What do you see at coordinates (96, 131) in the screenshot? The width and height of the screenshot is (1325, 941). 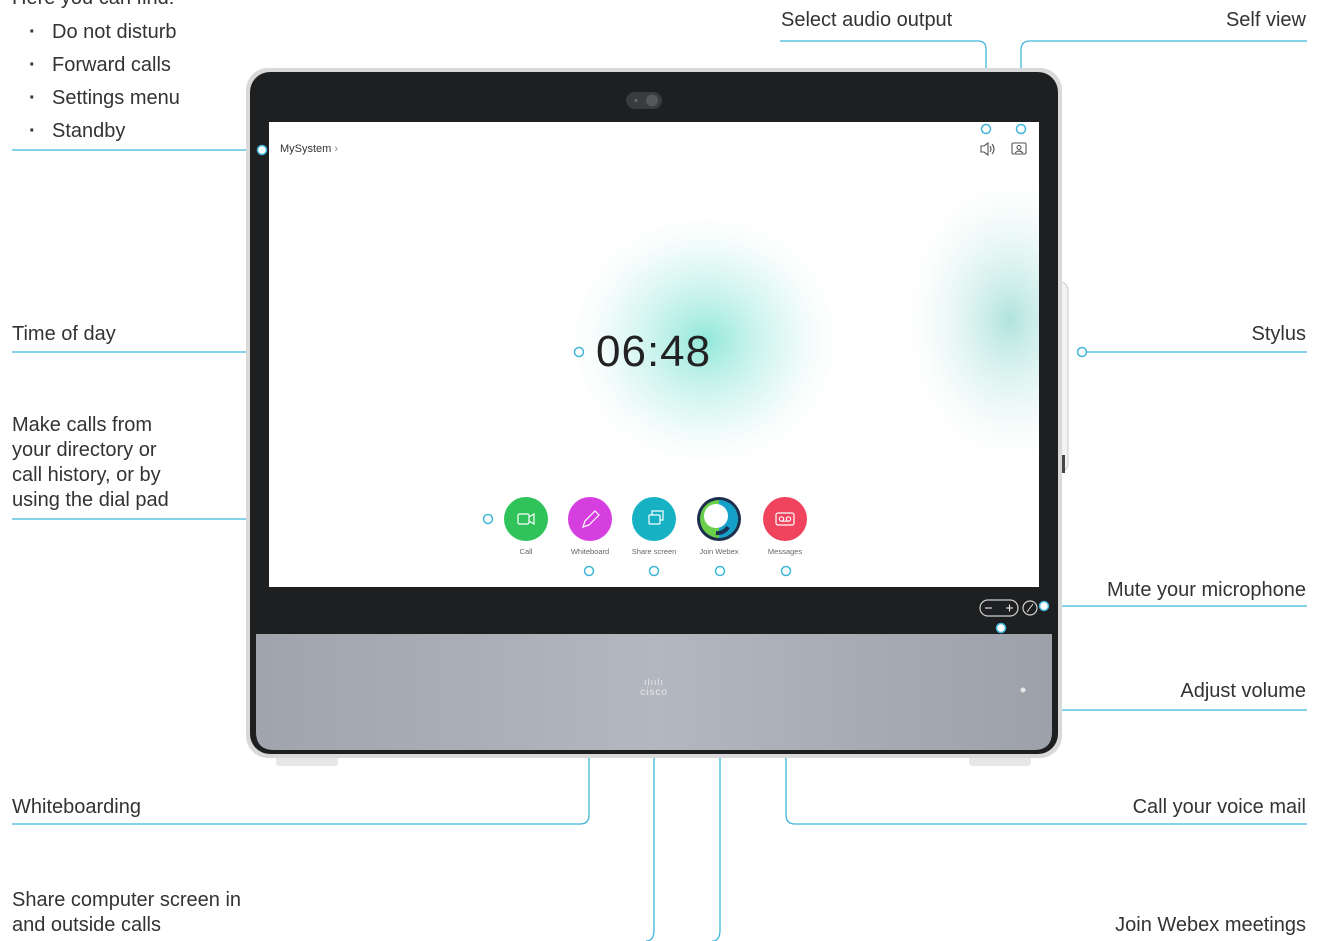 I see `list-item: Standby` at bounding box center [96, 131].